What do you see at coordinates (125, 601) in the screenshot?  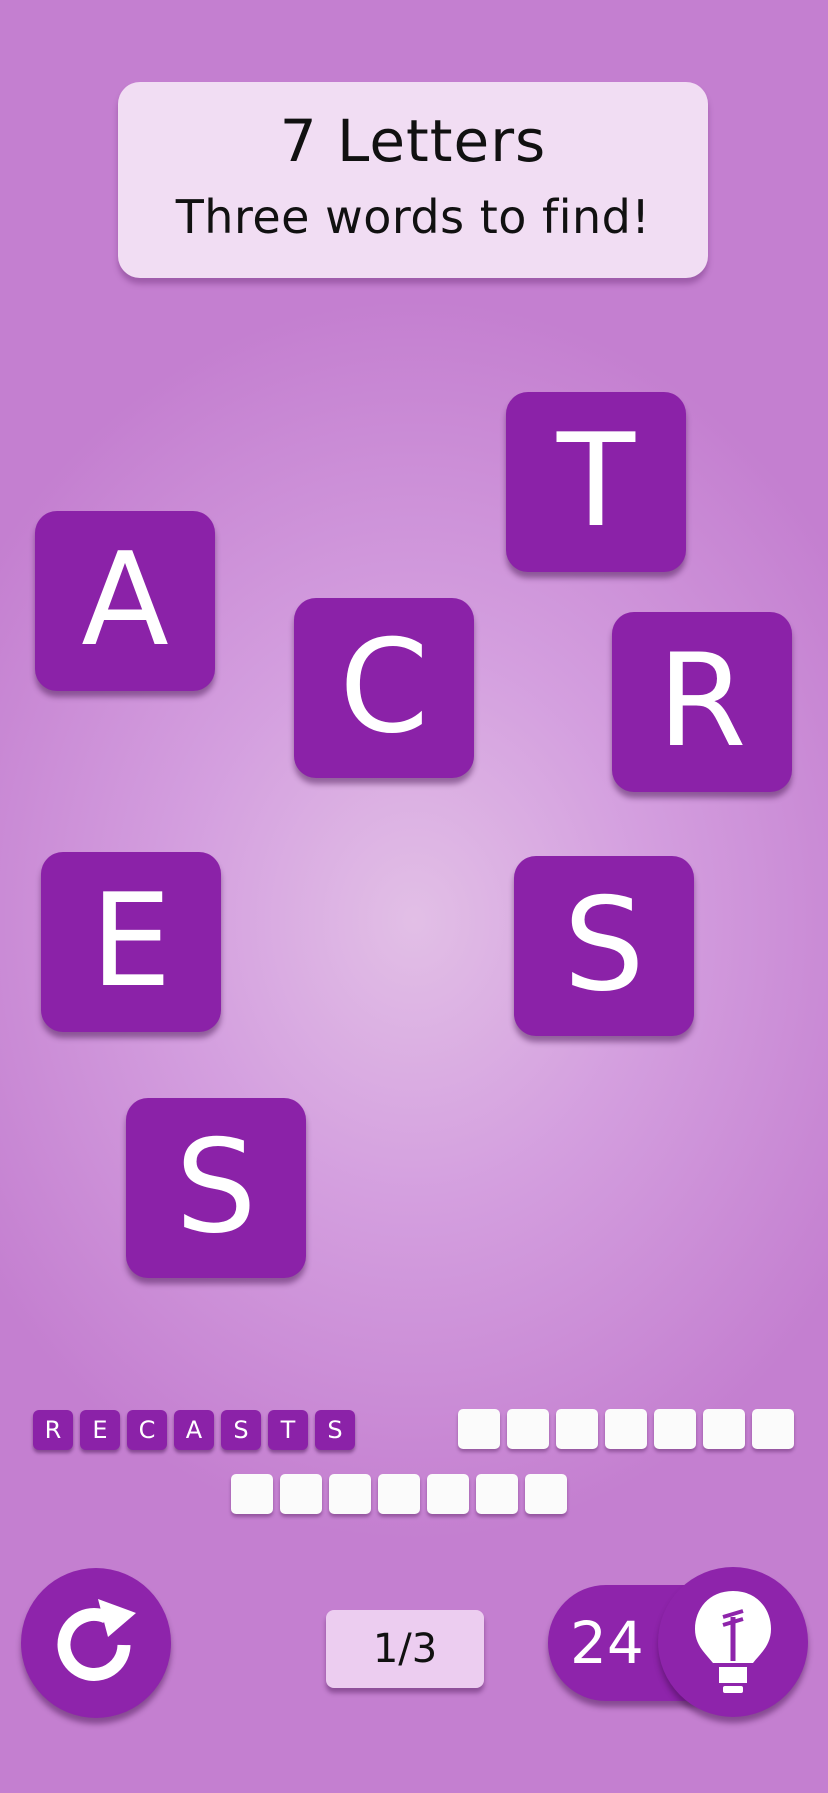 I see `letter-tile: A` at bounding box center [125, 601].